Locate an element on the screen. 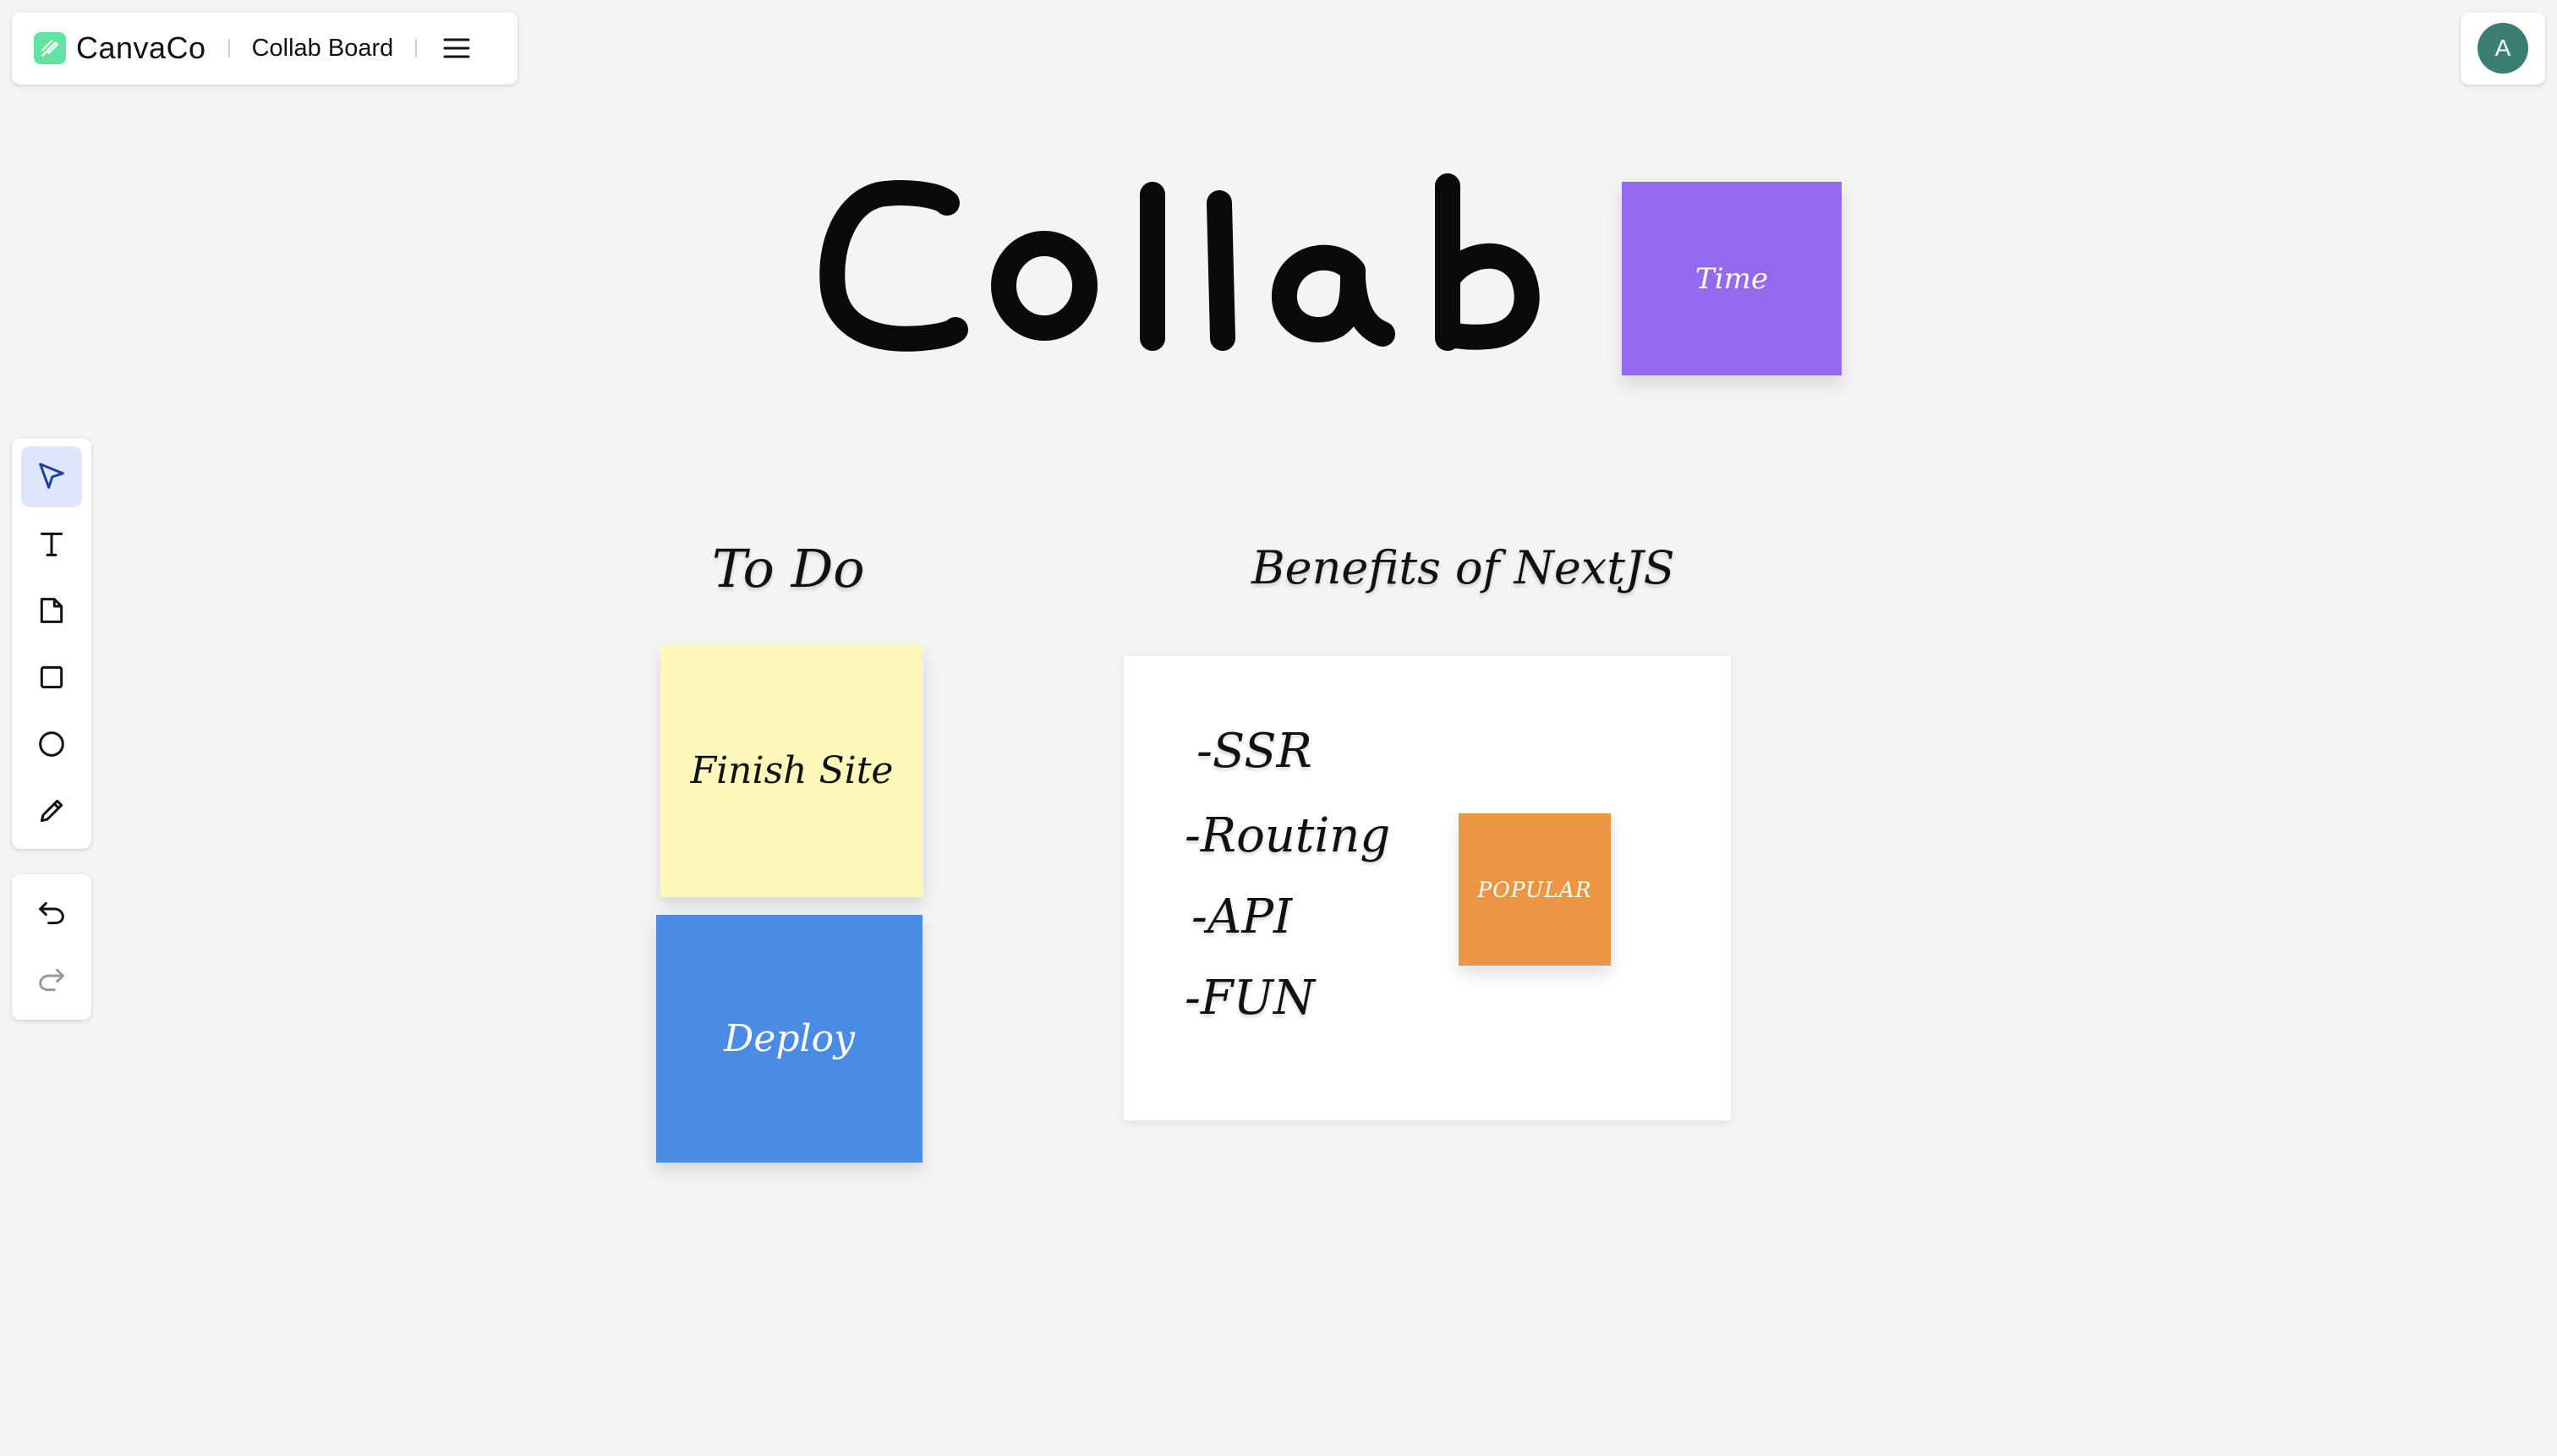 Image resolution: width=2557 pixels, height=1456 pixels. collab-drawing is located at coordinates (1184, 270).